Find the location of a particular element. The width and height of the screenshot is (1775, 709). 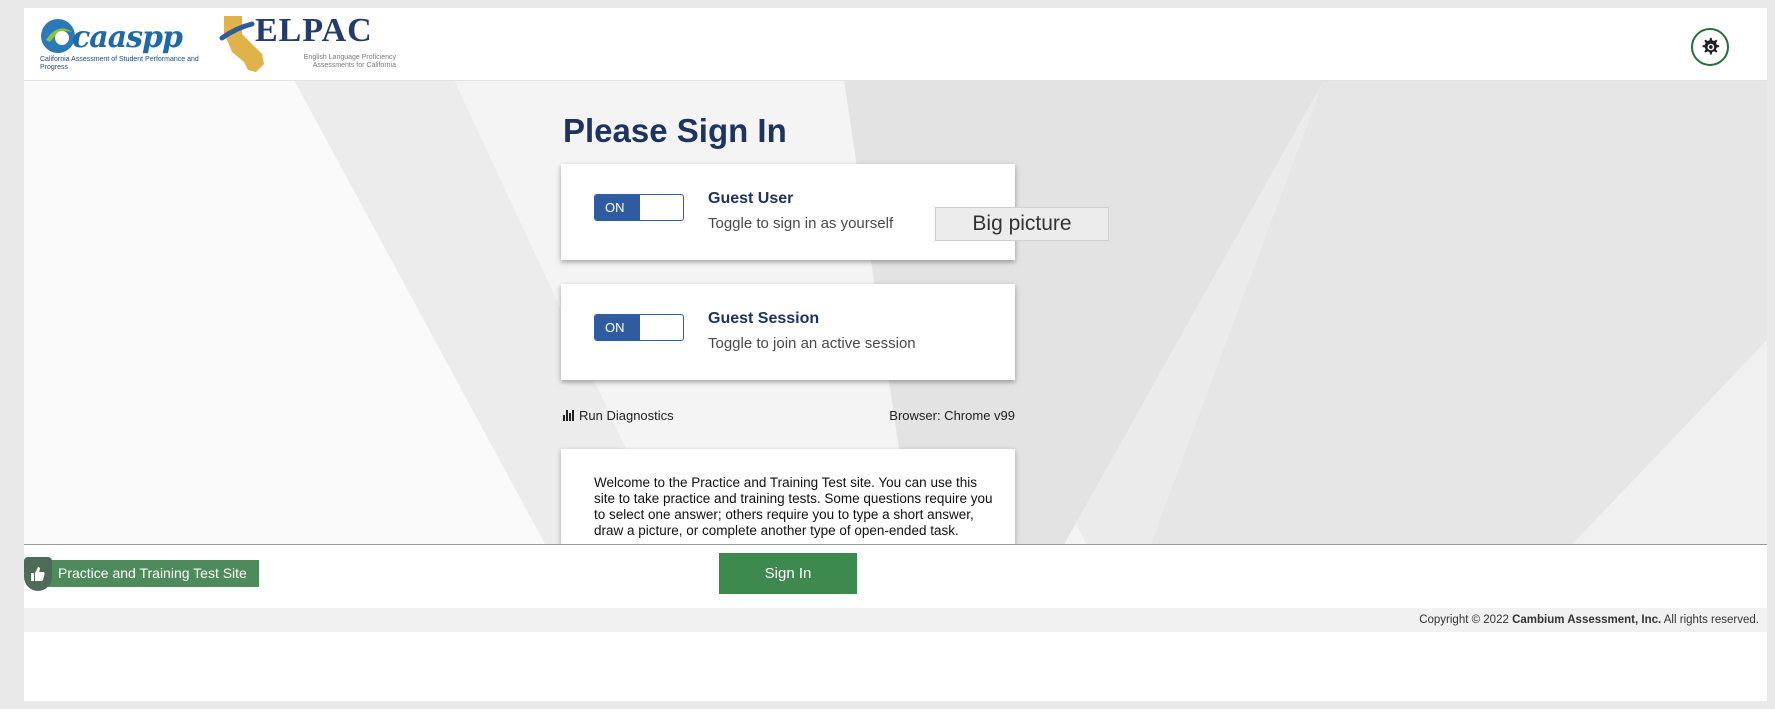

guest-session-toggle: ON is located at coordinates (639, 327).